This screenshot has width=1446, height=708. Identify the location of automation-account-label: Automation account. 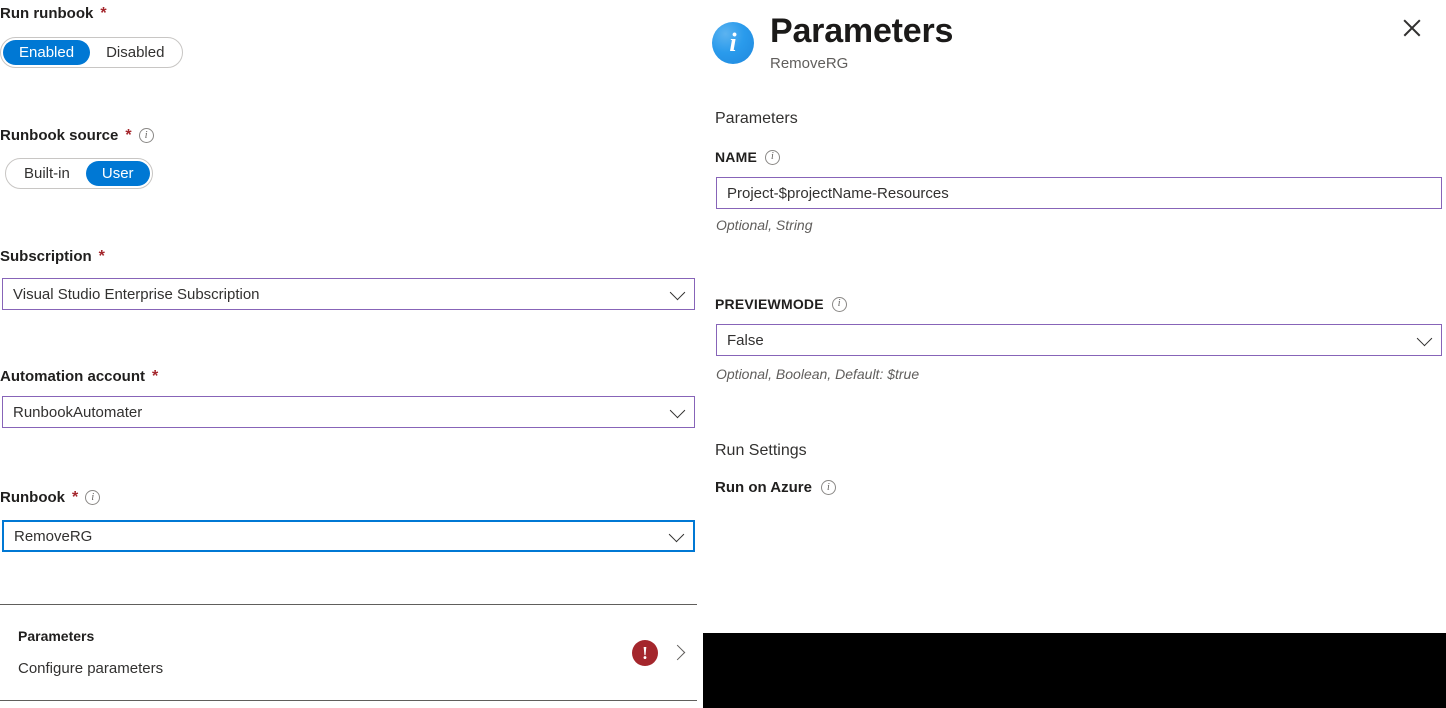
(72, 376).